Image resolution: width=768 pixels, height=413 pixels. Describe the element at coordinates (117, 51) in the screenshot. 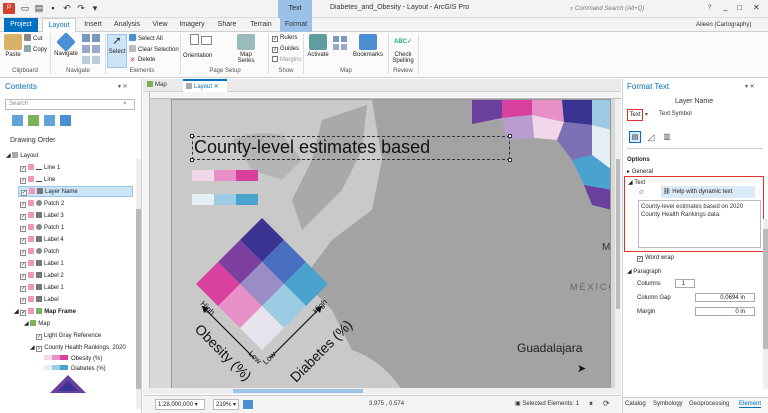

I see `select-button: ➚ Select` at that location.